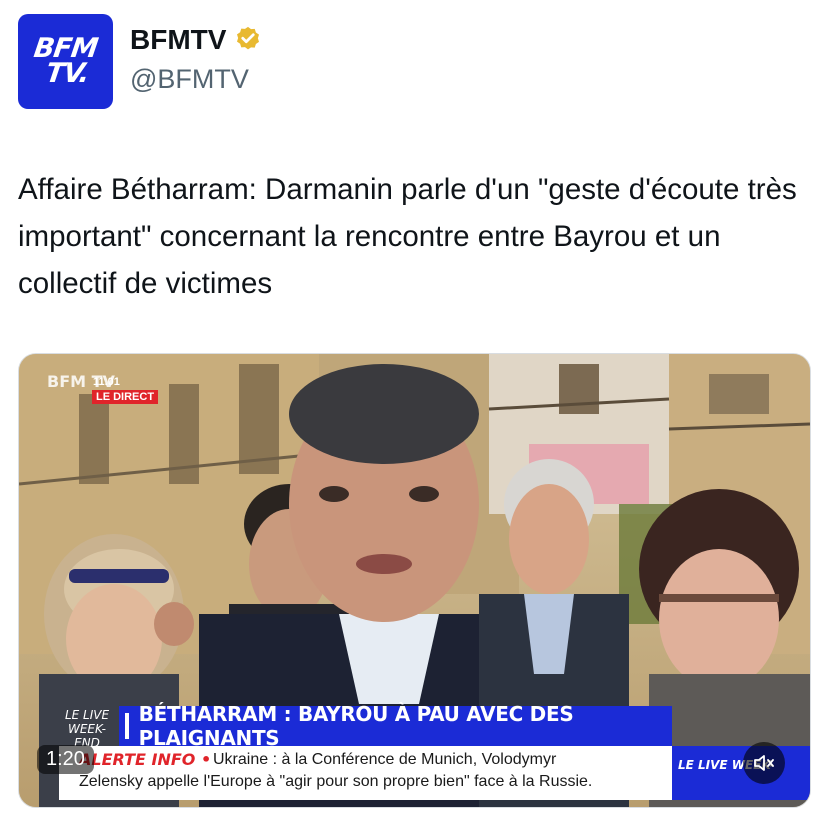 The width and height of the screenshot is (828, 826). What do you see at coordinates (87, 729) in the screenshot?
I see `weekend-show-label: LE LIVE WEEK-END` at bounding box center [87, 729].